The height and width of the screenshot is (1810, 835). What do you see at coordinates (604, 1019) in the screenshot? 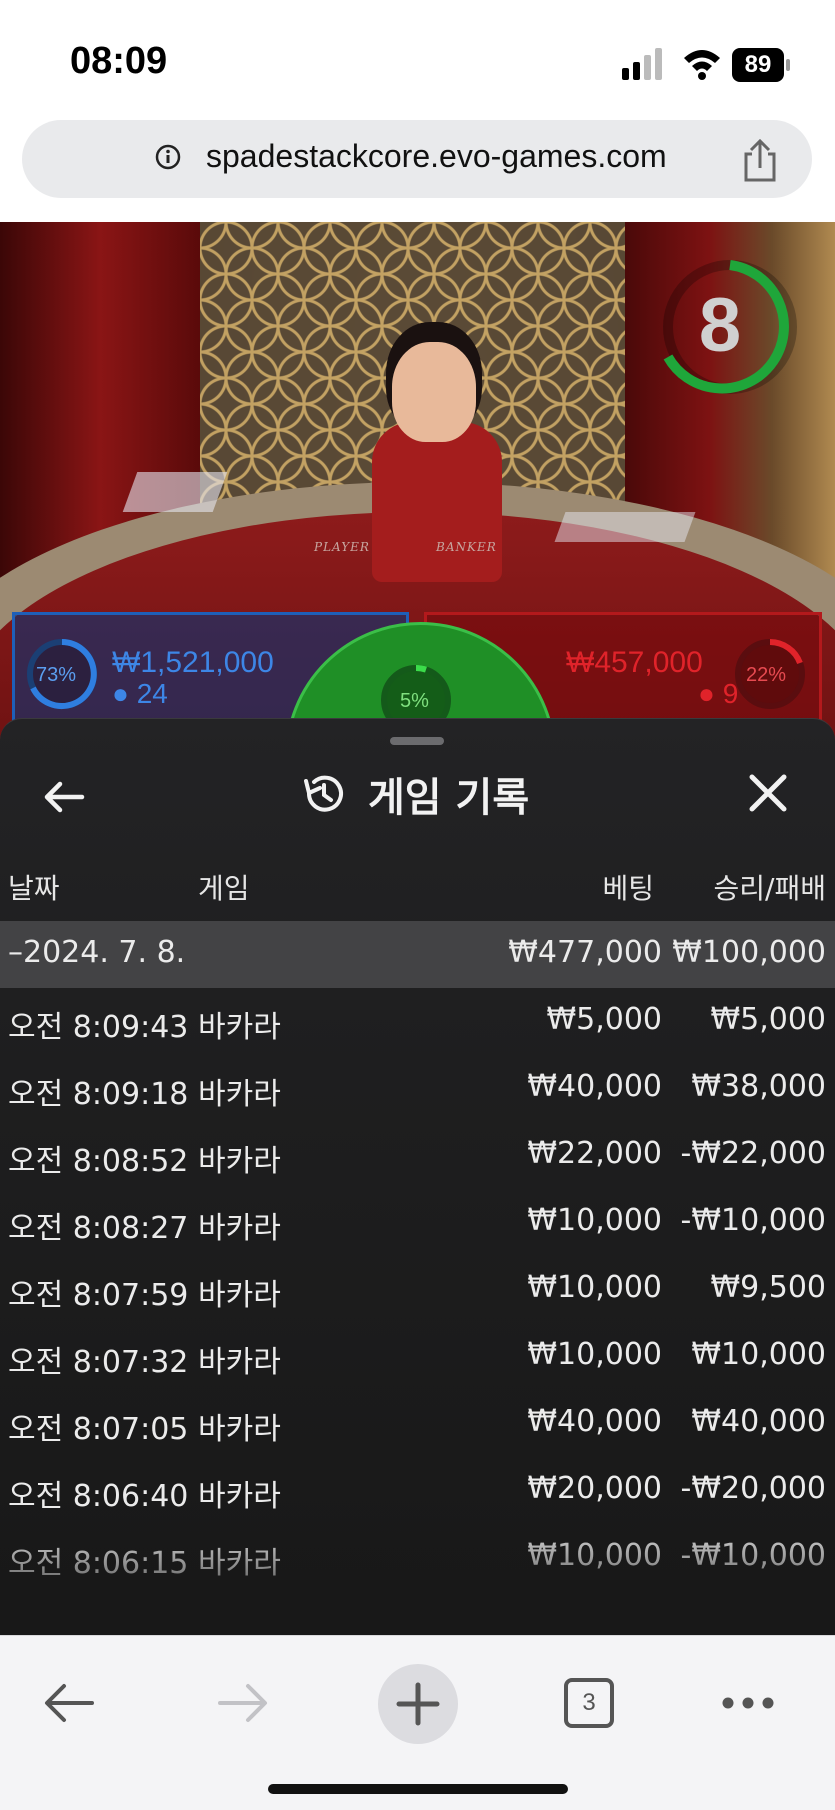
I see `row-bet: ₩5,000` at bounding box center [604, 1019].